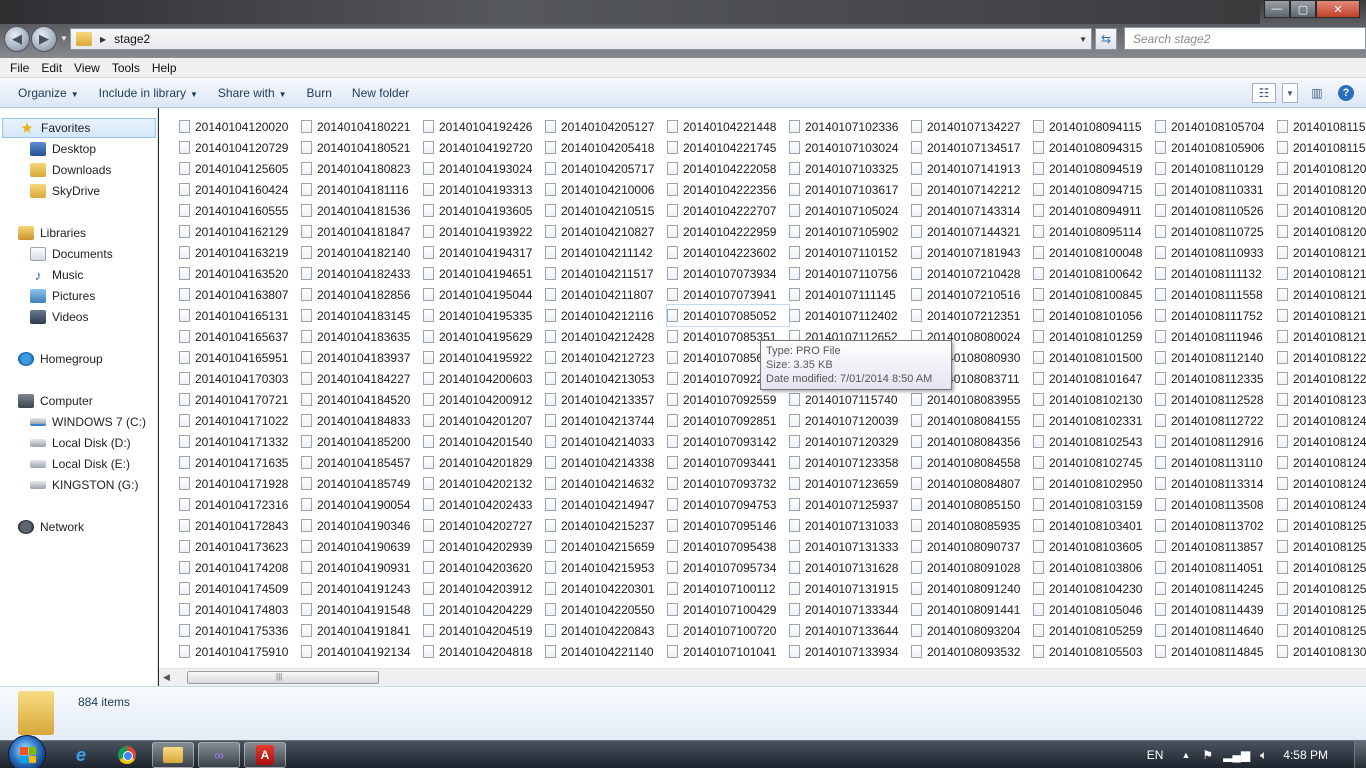 The image size is (1366, 768). I want to click on file-item: 20140108084155, so click(972, 420).